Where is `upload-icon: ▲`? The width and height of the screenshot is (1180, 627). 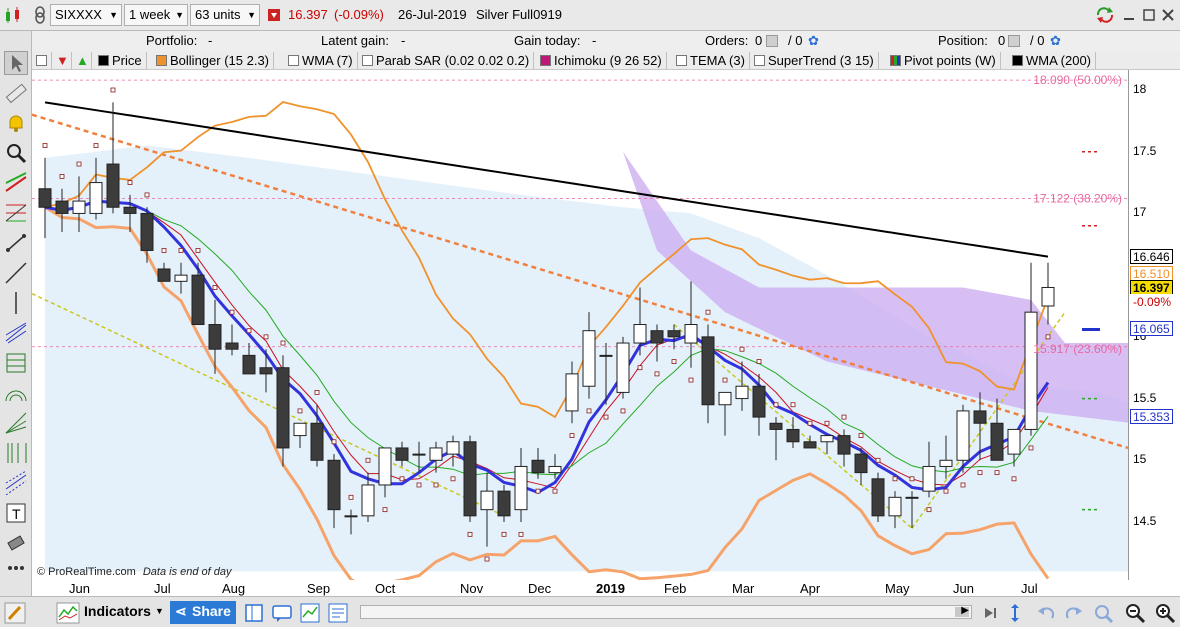
upload-icon: ▲ is located at coordinates (84, 60).